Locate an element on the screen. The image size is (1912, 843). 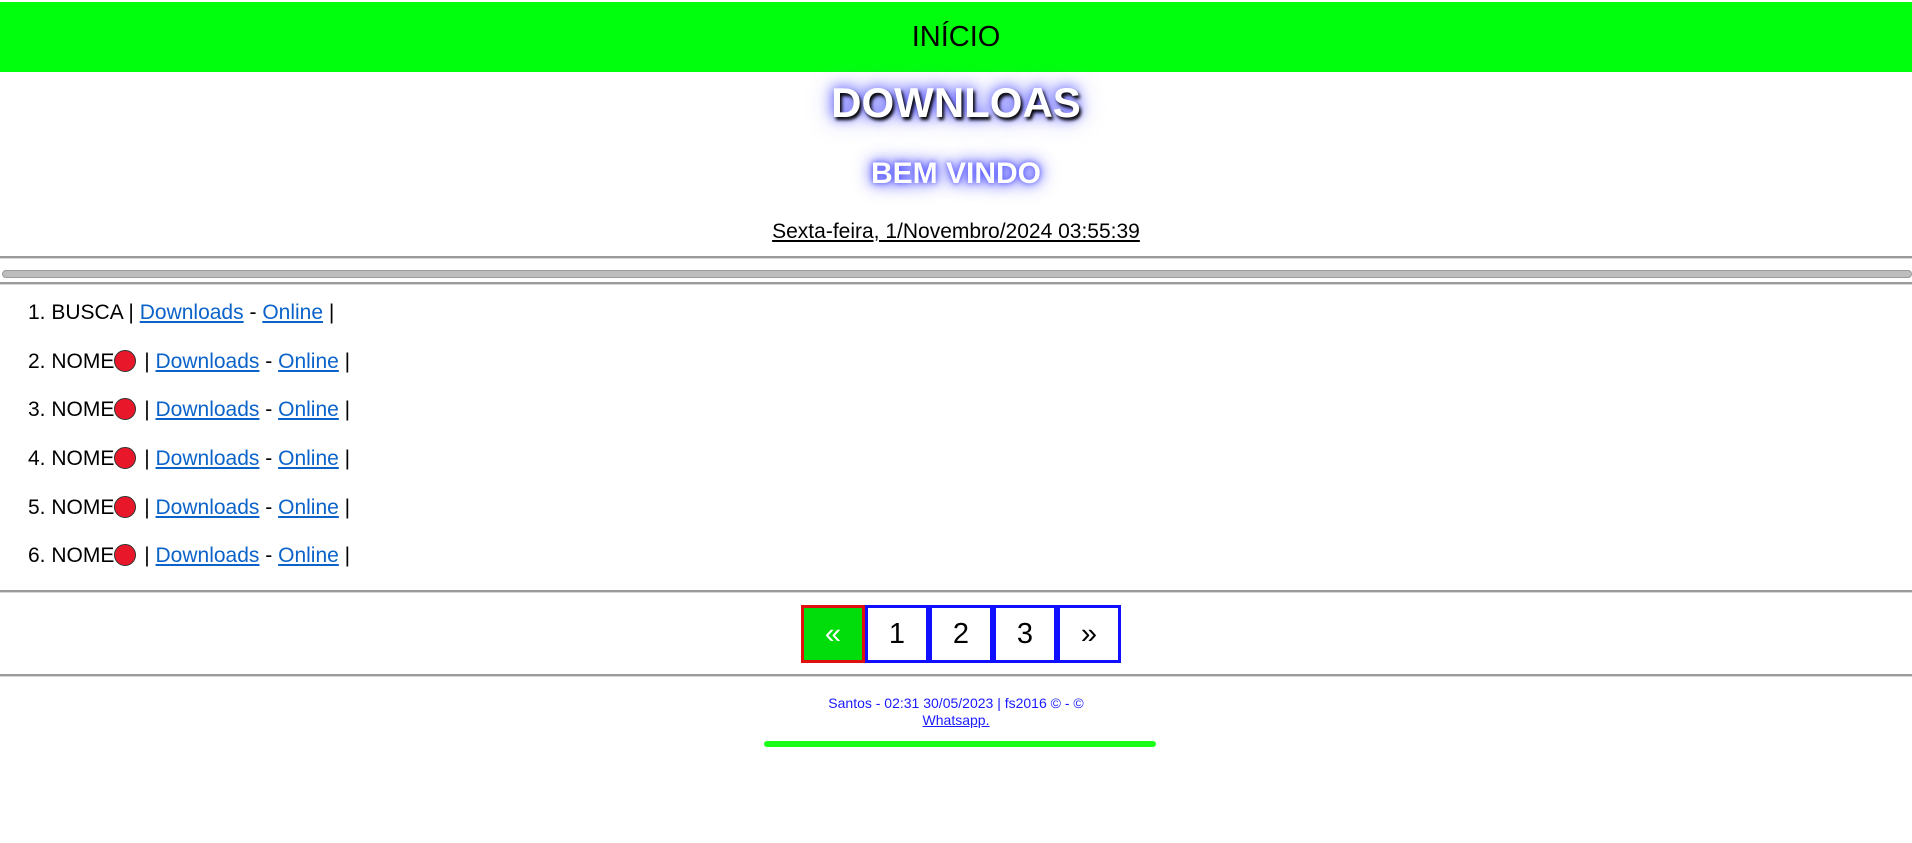
list-item: 4. NOME | Downloads - Online | is located at coordinates (189, 468).